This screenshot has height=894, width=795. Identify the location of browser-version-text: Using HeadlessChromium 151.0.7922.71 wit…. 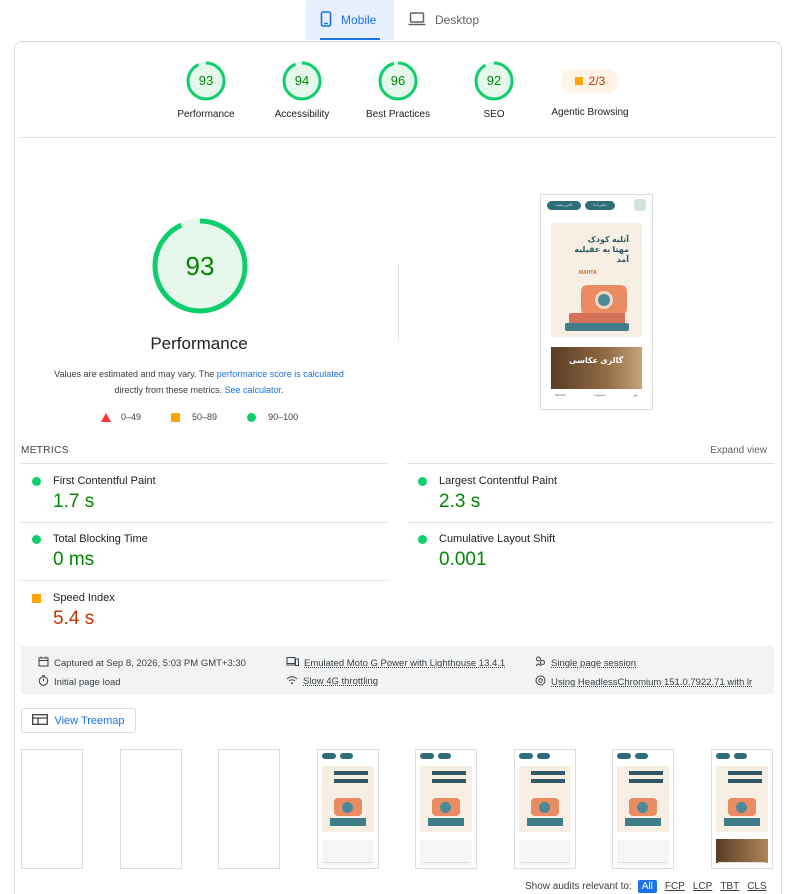
(651, 682).